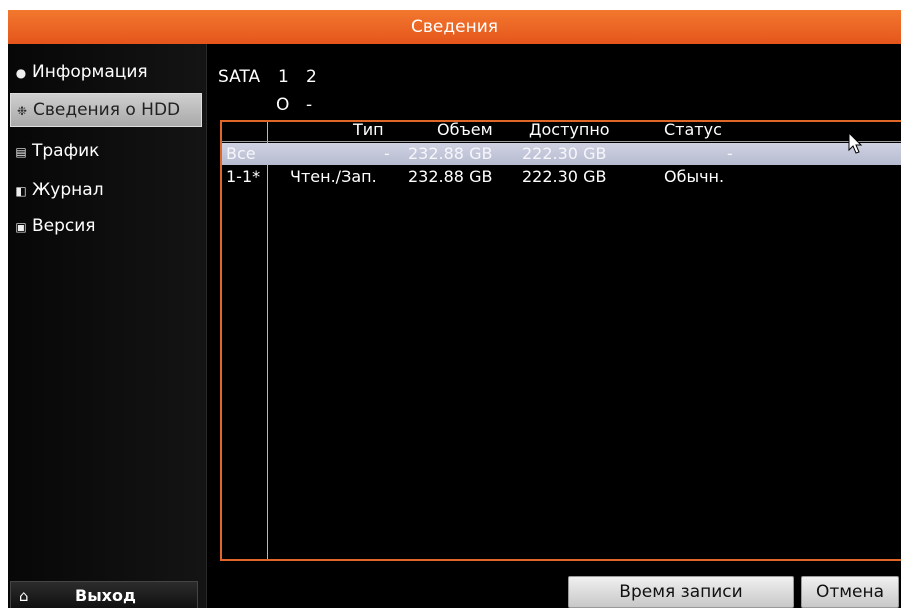 The image size is (901, 610). What do you see at coordinates (309, 105) in the screenshot?
I see `sata-port-status: -` at bounding box center [309, 105].